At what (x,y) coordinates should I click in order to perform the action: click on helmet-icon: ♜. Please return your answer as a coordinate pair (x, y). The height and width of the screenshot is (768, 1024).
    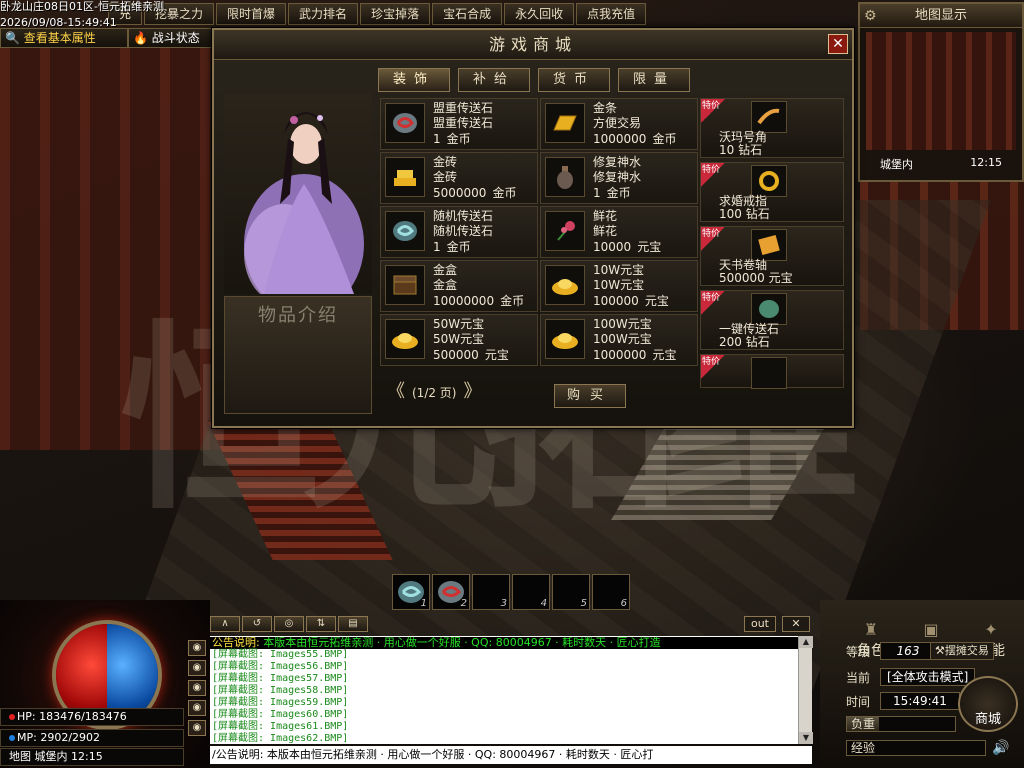
    Looking at the image, I should click on (871, 629).